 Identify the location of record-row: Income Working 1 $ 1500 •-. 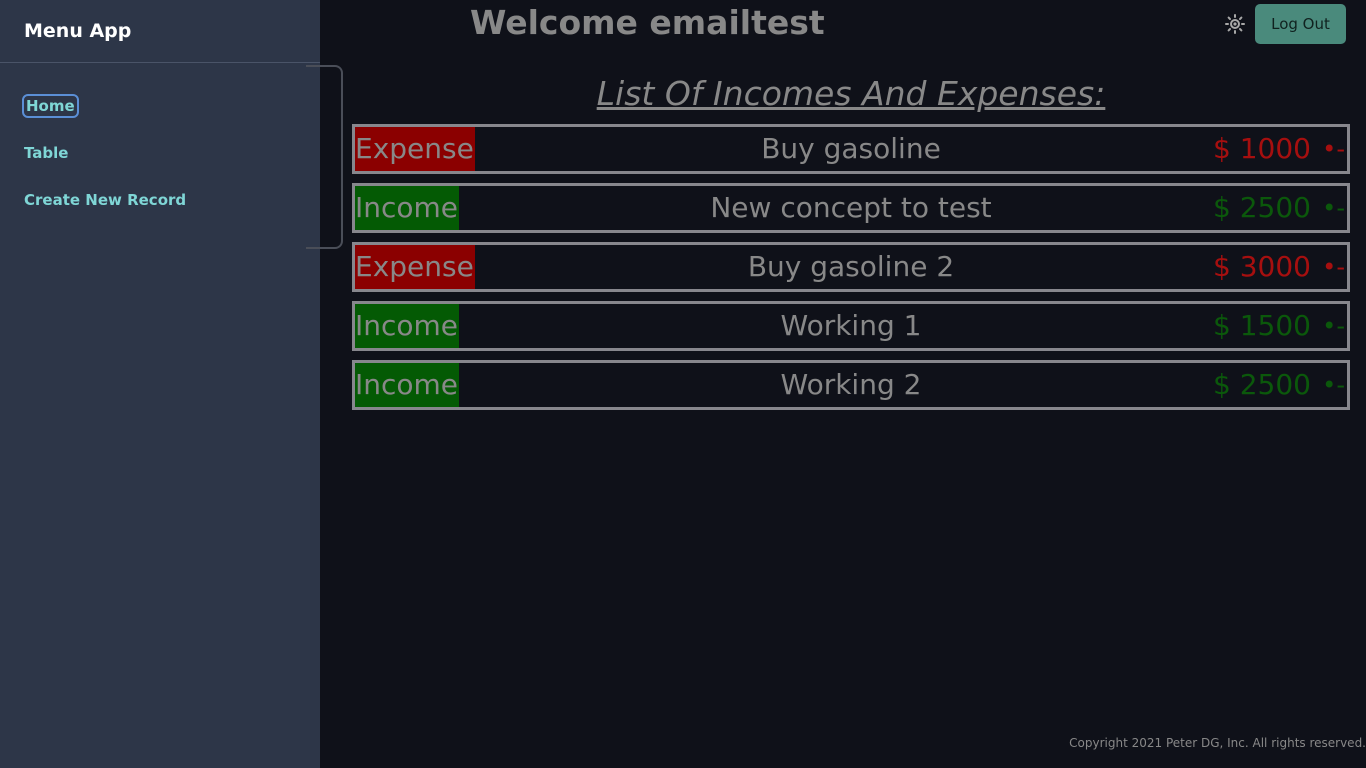
(851, 326).